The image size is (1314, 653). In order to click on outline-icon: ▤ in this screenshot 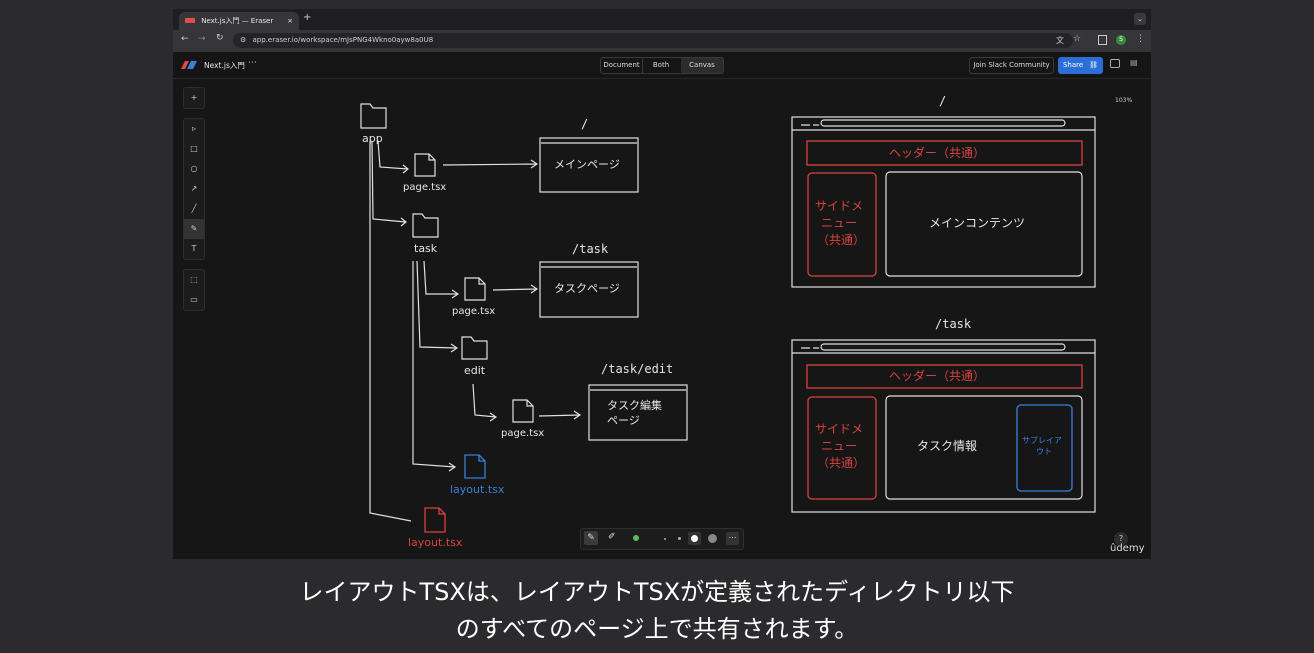, I will do `click(1134, 62)`.